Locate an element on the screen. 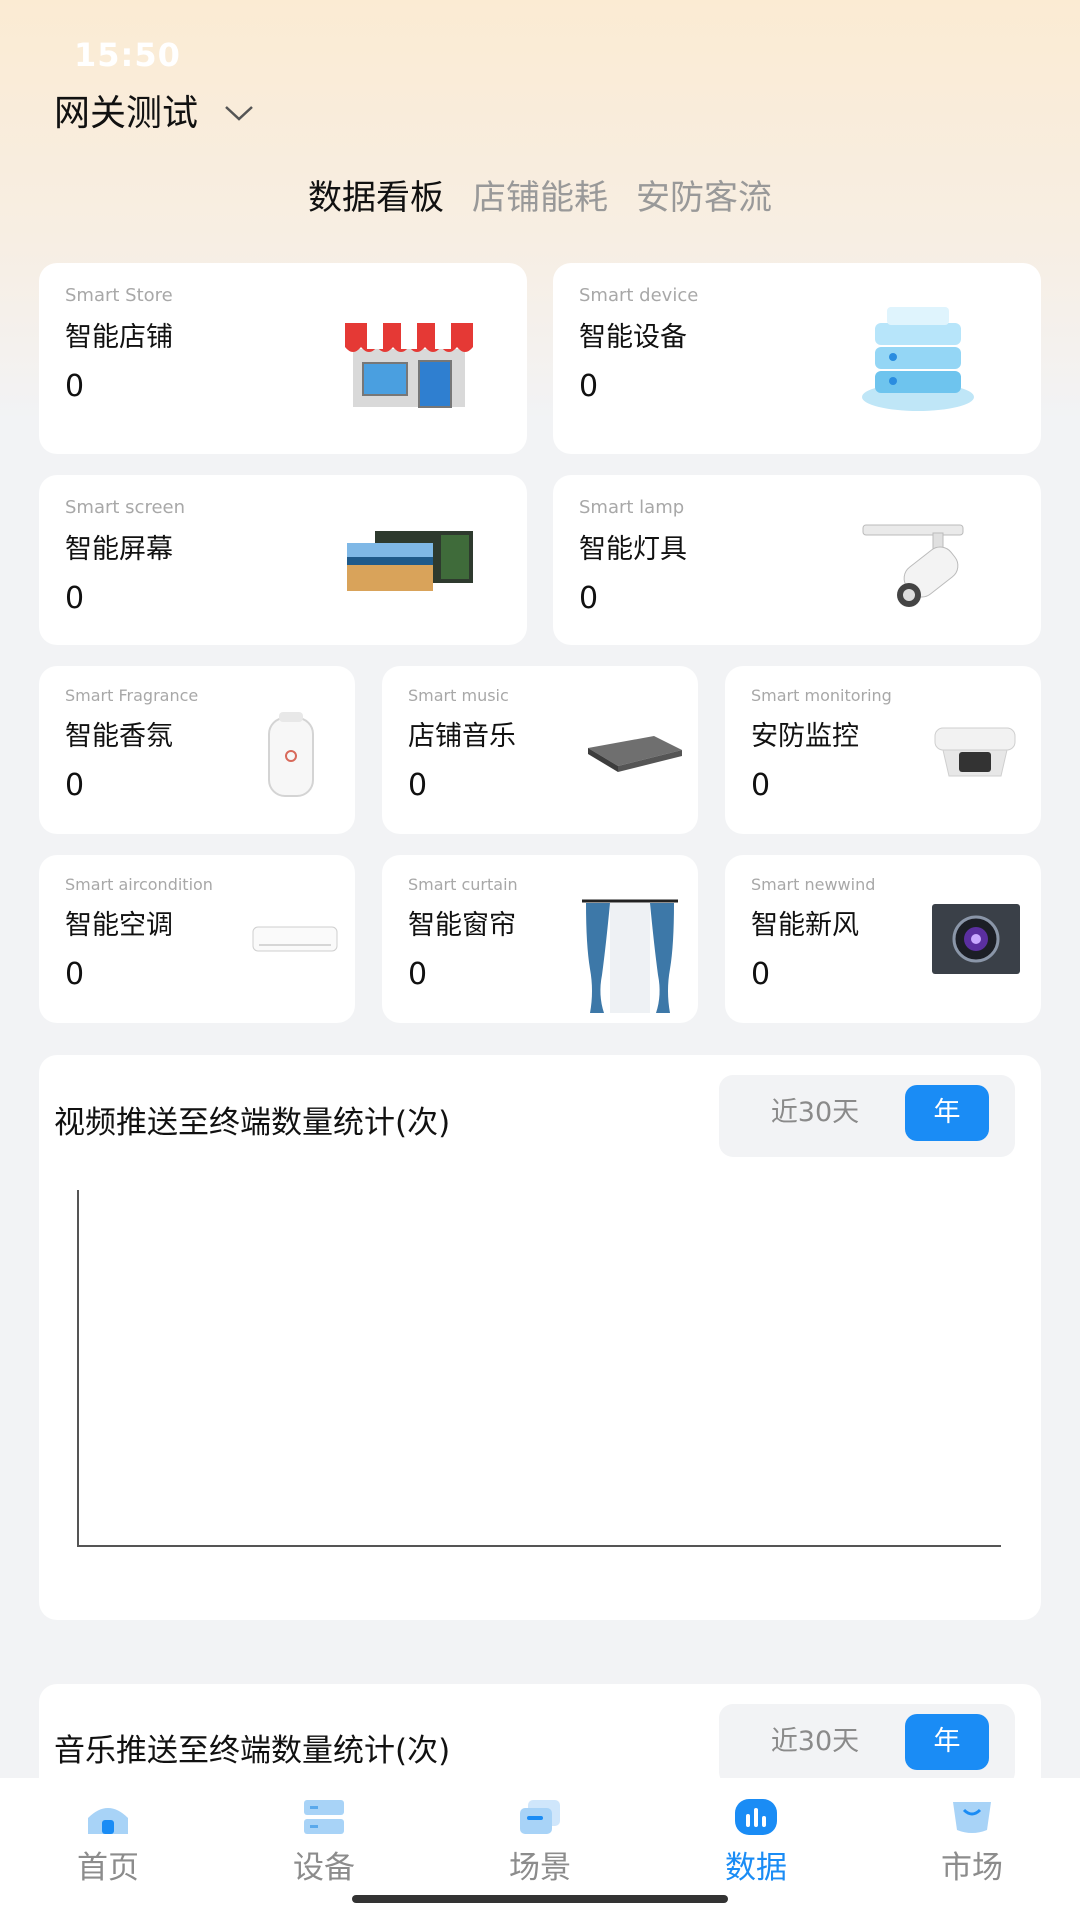  fresh-air-icon is located at coordinates (976, 939).